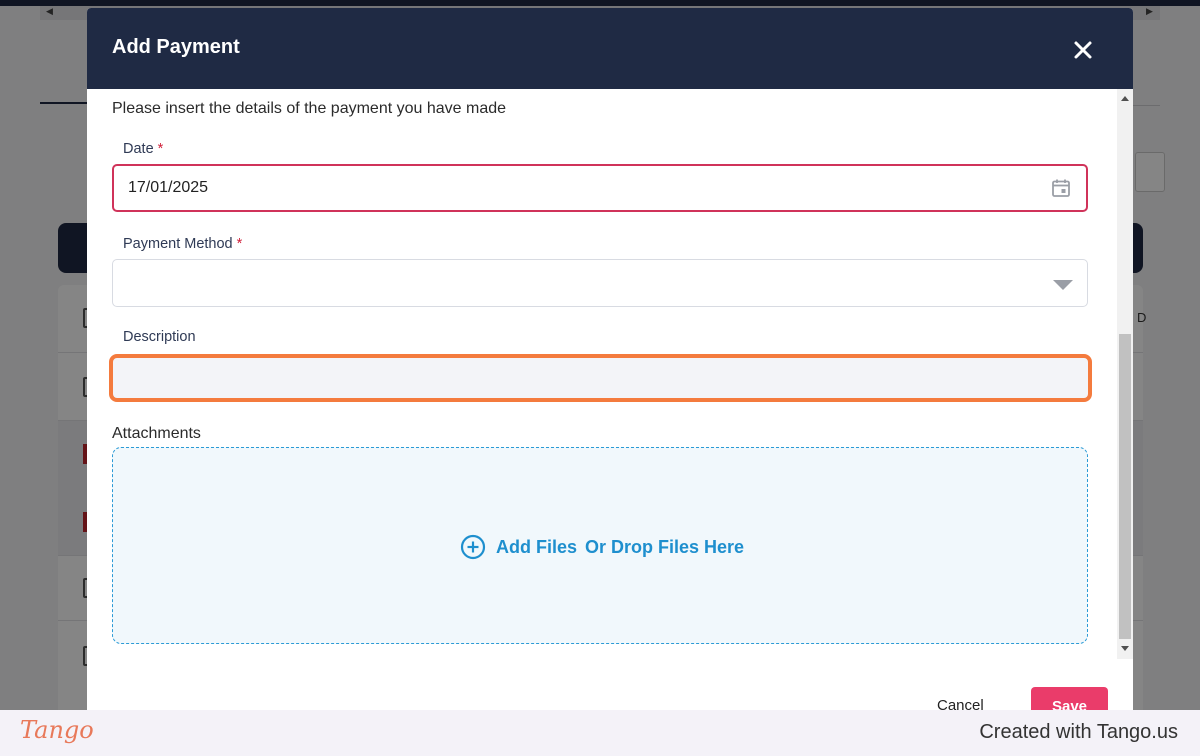 The image size is (1200, 756). I want to click on description-label: Description, so click(159, 337).